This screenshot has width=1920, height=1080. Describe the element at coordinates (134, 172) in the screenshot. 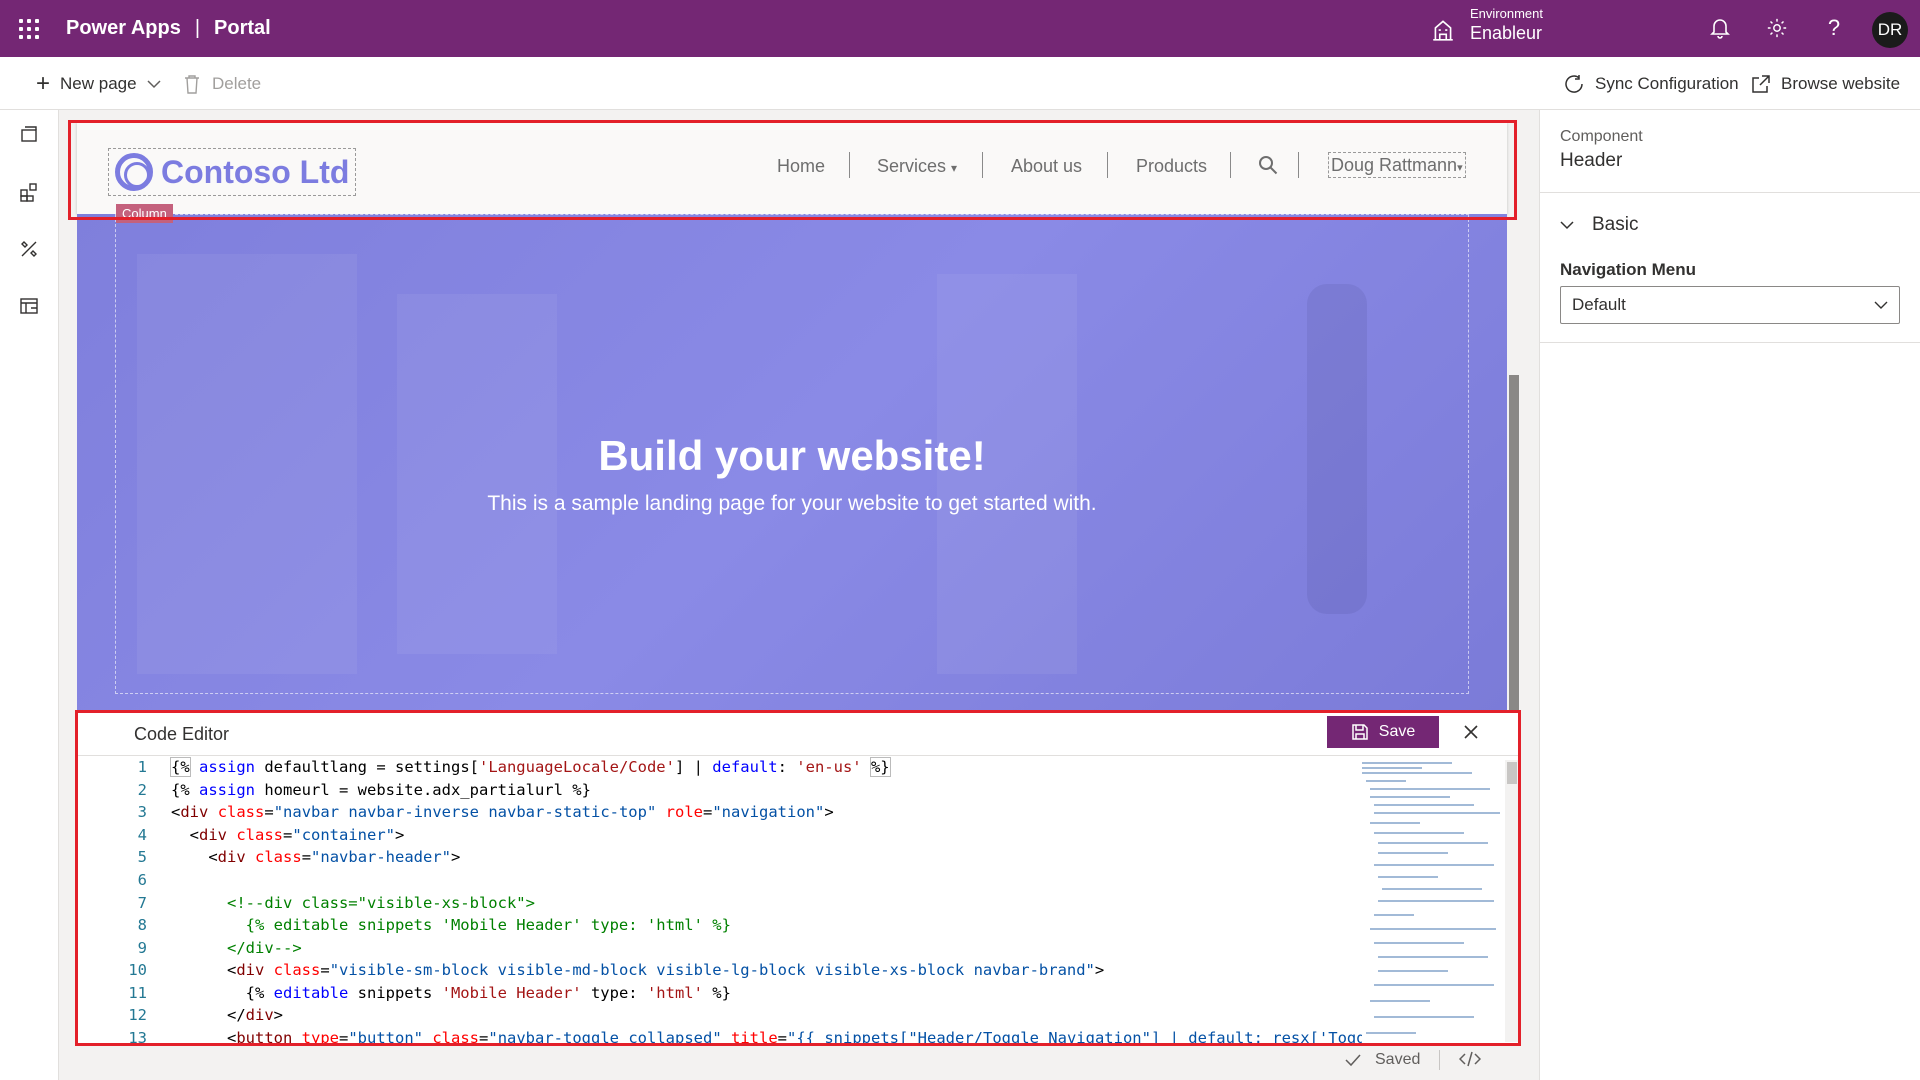

I see `logo-icon` at that location.